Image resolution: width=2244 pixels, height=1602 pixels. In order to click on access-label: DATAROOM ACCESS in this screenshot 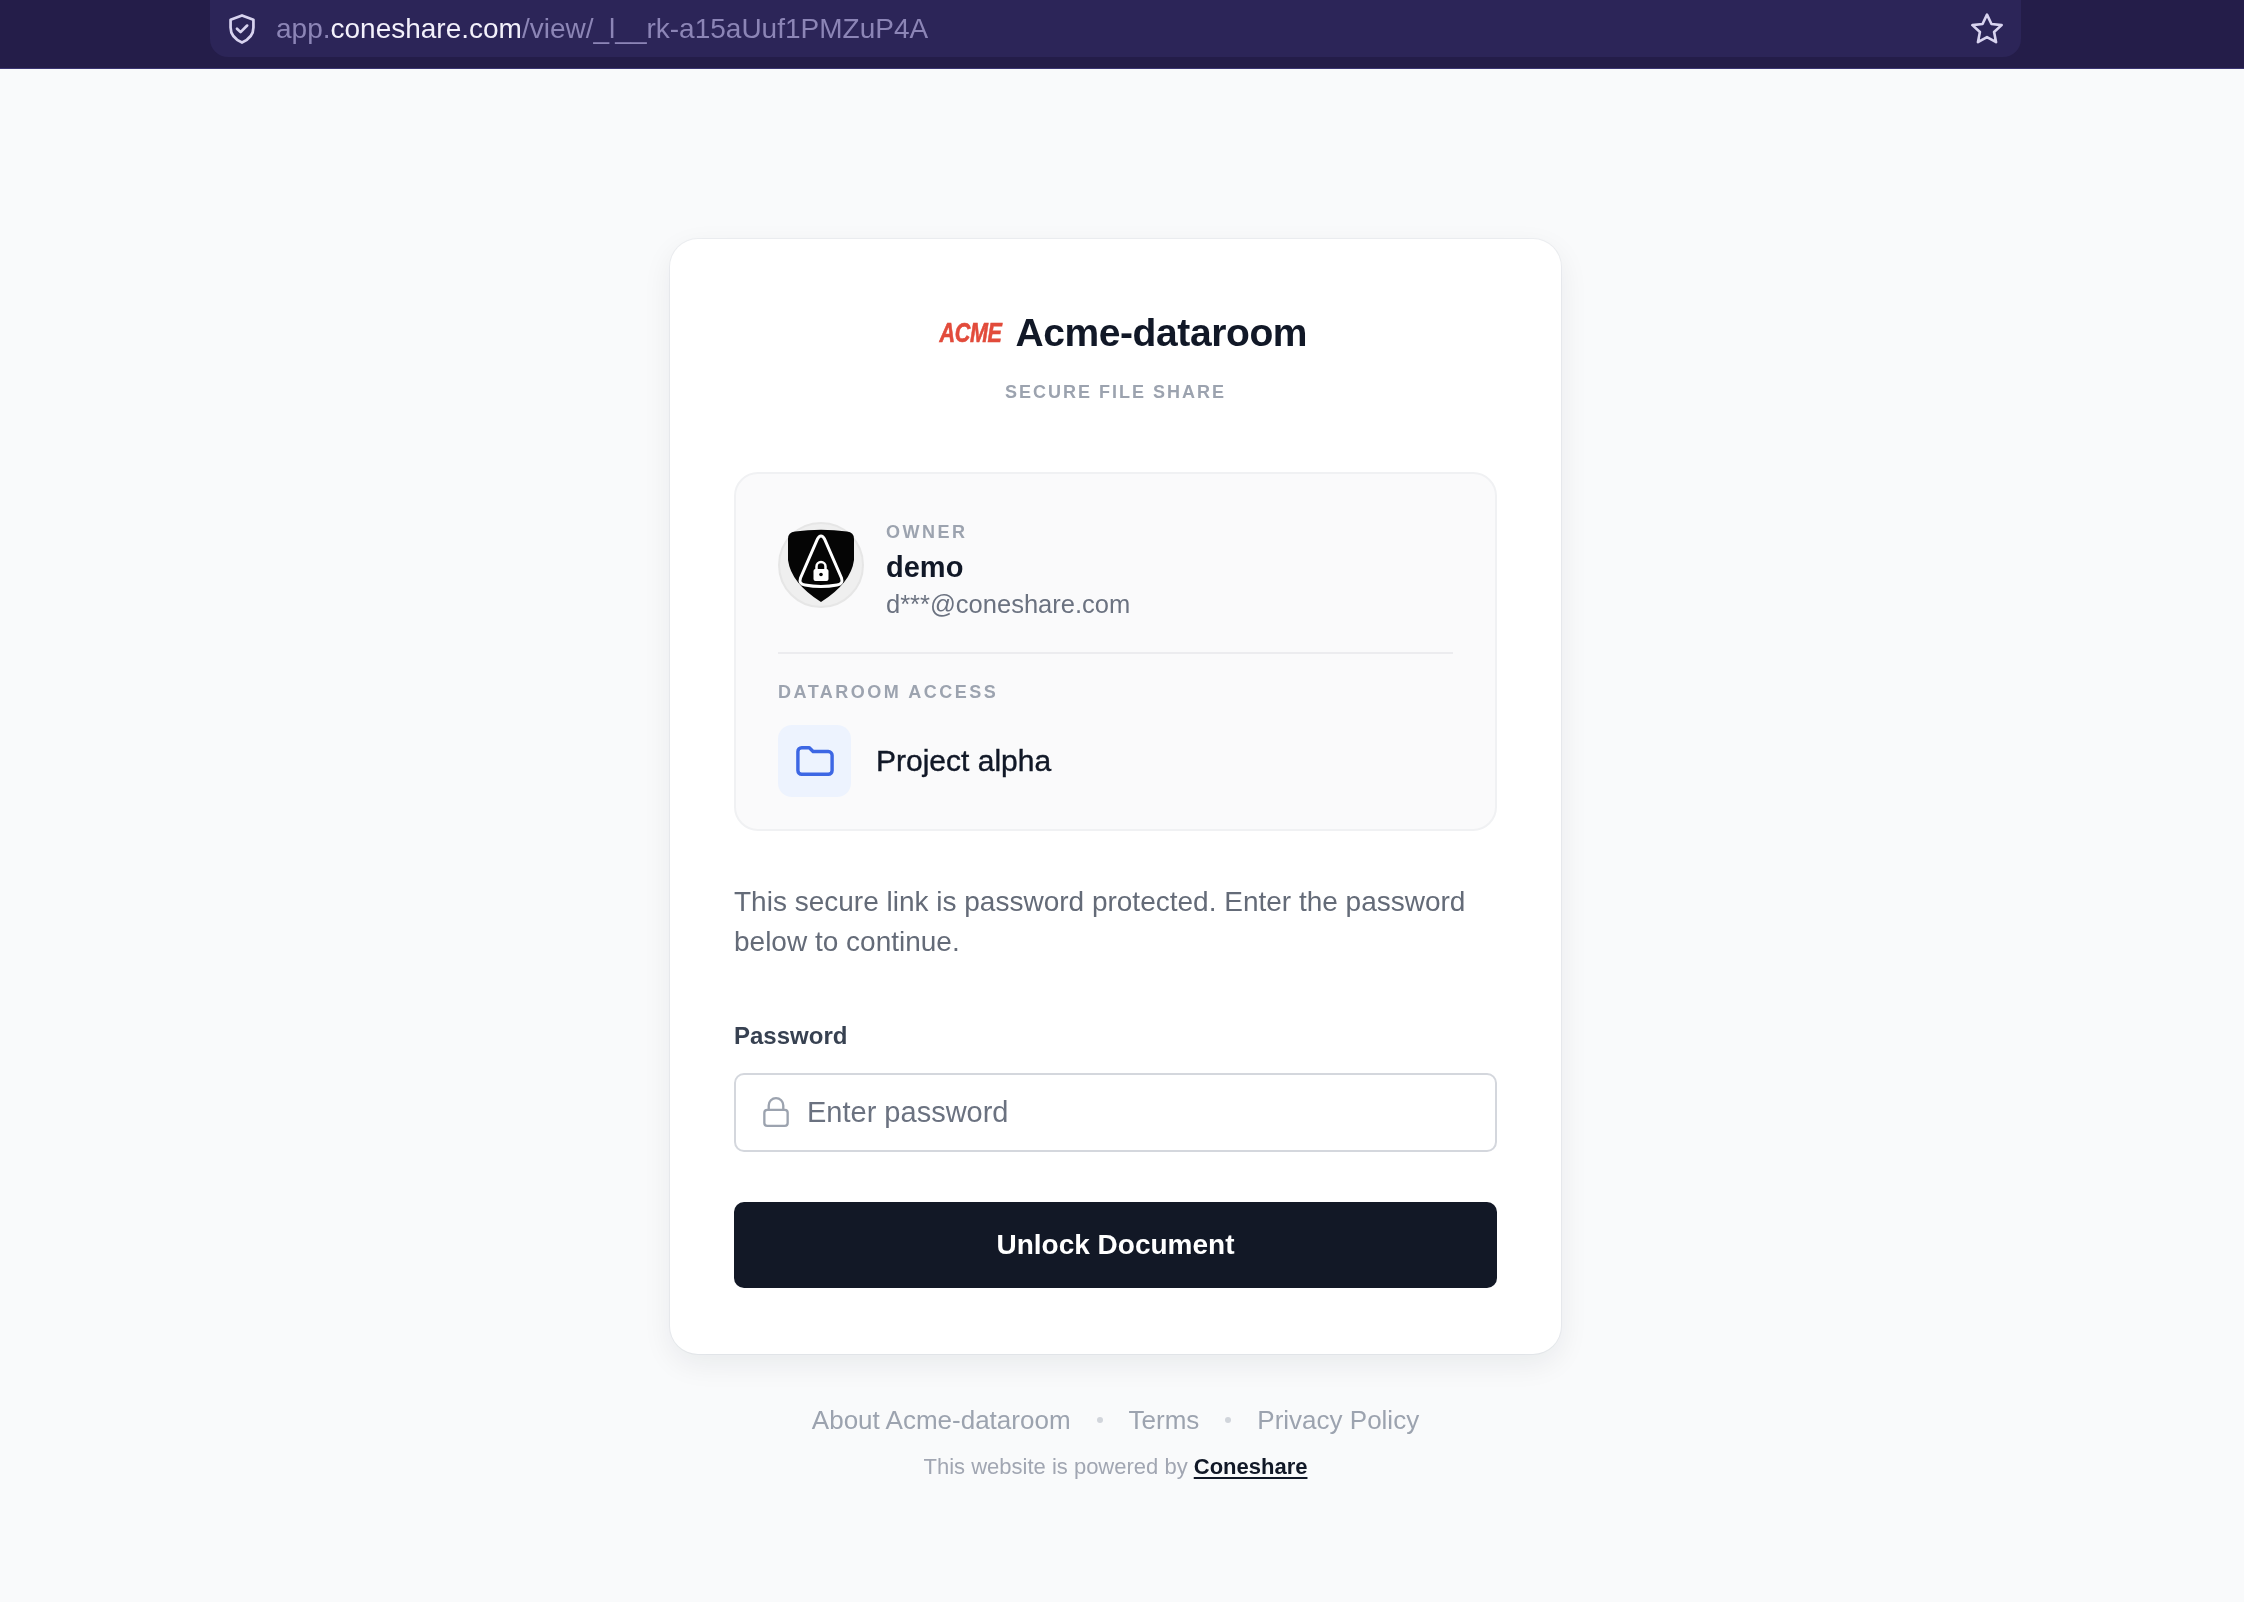, I will do `click(888, 692)`.